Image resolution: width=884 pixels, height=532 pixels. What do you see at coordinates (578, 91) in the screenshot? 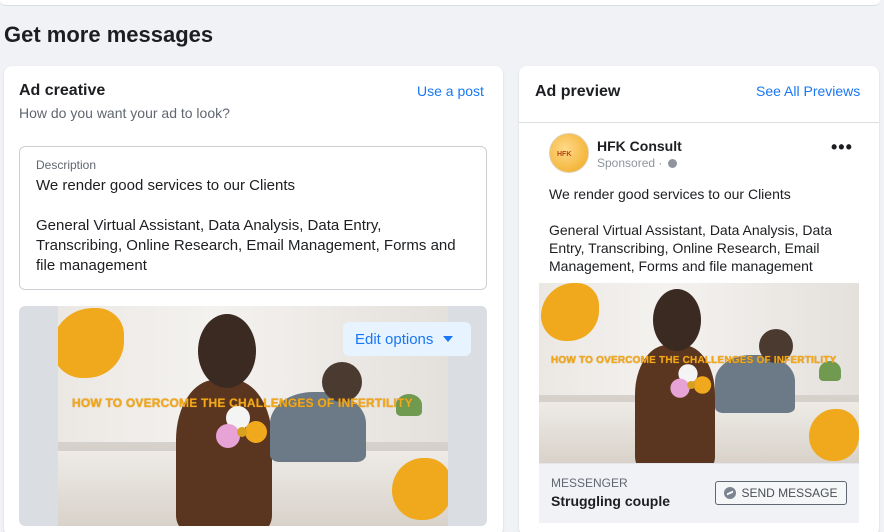
I see `ad-preview-title: Ad preview` at bounding box center [578, 91].